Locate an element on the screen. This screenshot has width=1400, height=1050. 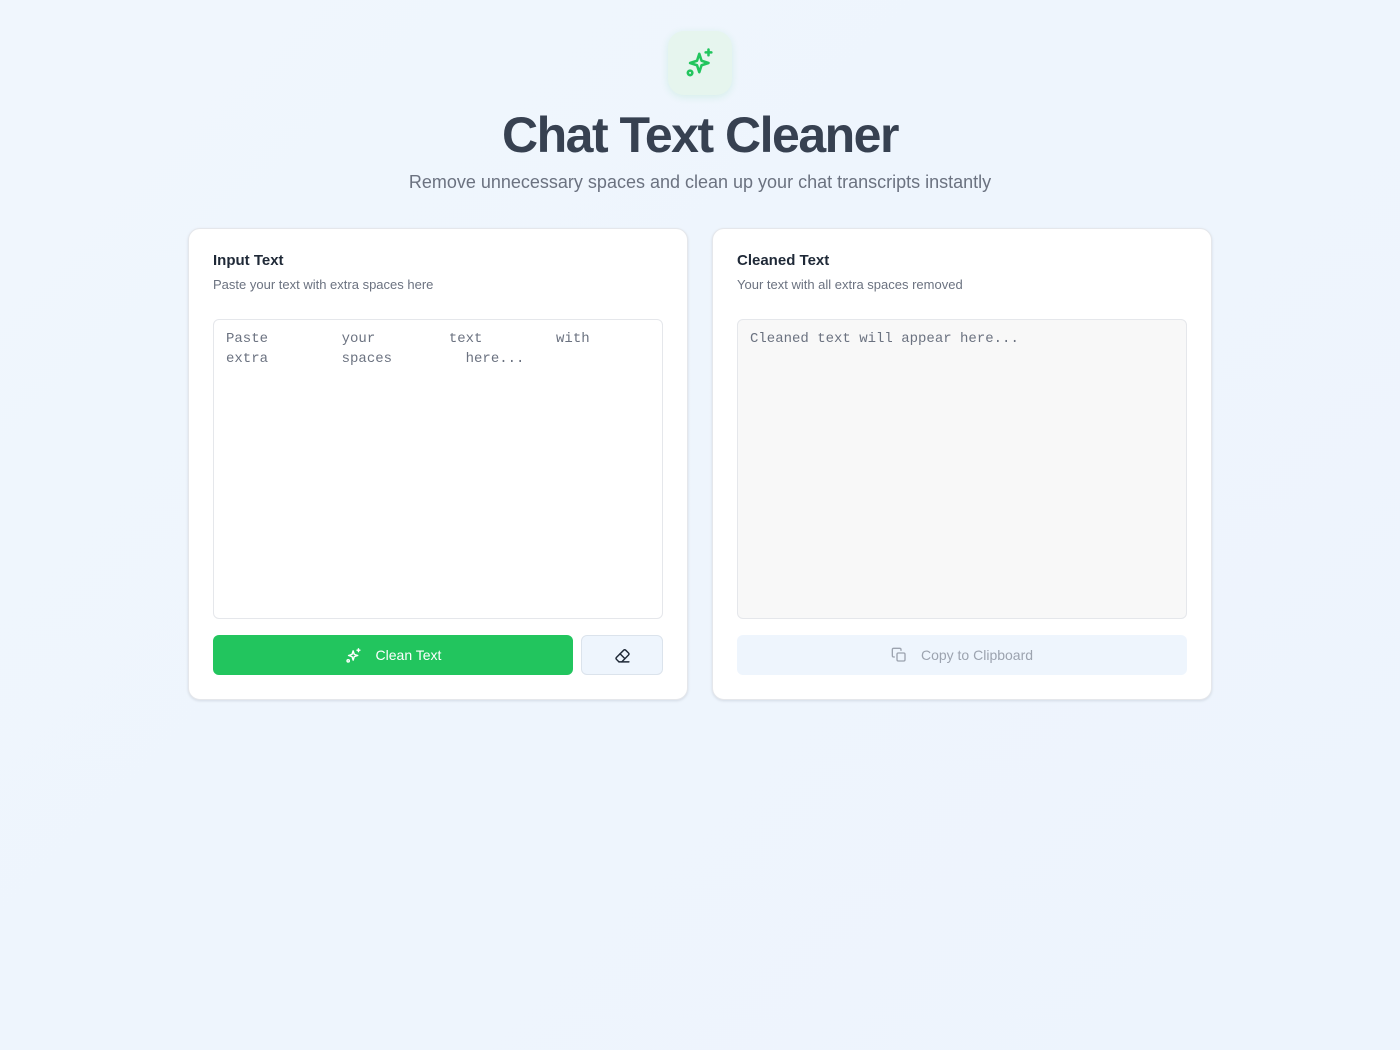
app-logo is located at coordinates (700, 63).